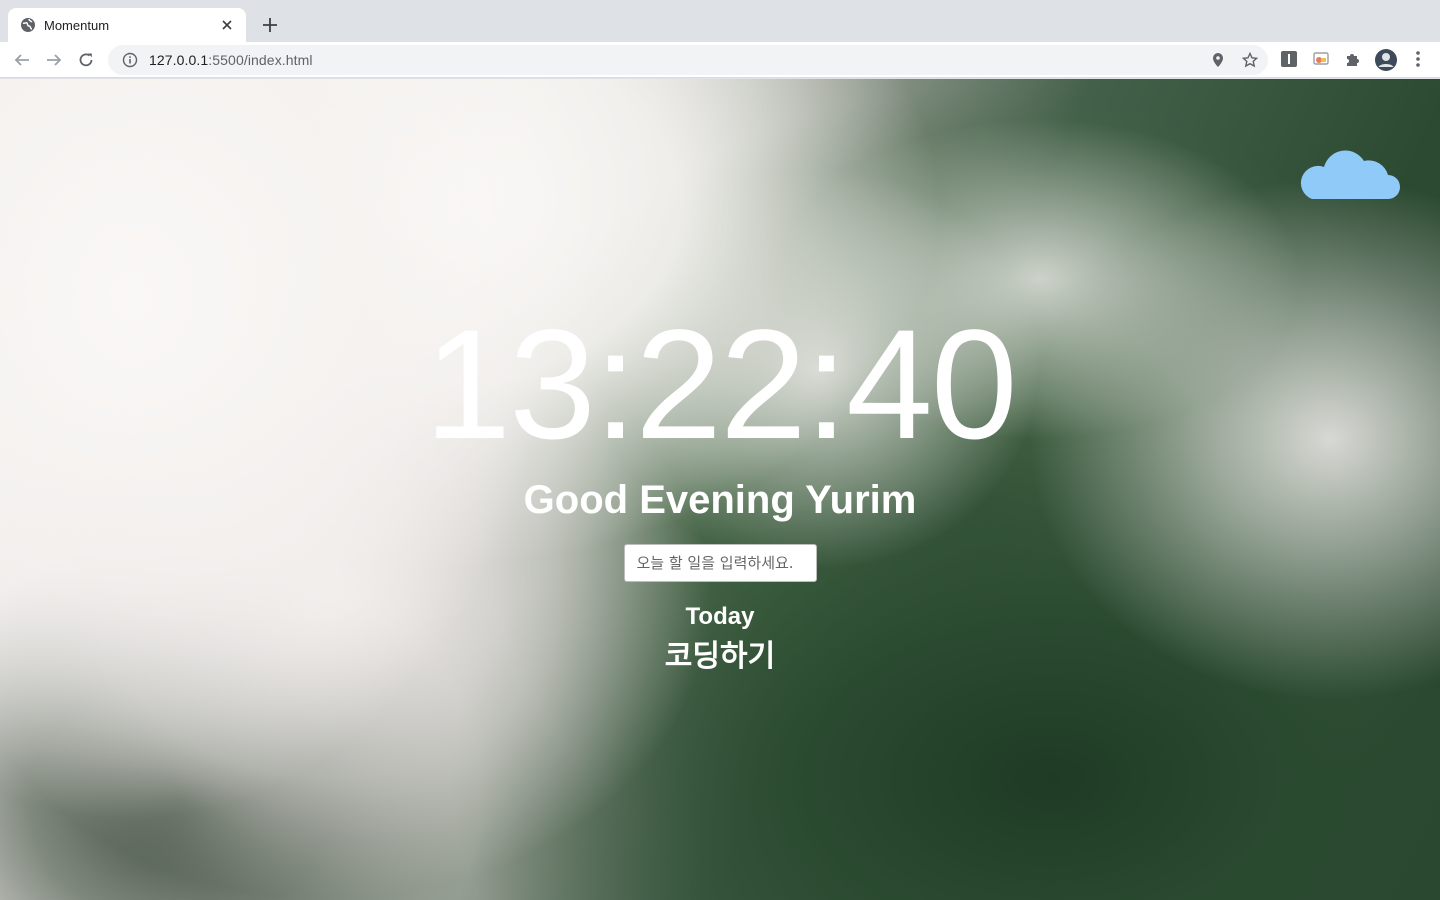 The height and width of the screenshot is (900, 1440). Describe the element at coordinates (270, 25) in the screenshot. I see `new-tab-button` at that location.